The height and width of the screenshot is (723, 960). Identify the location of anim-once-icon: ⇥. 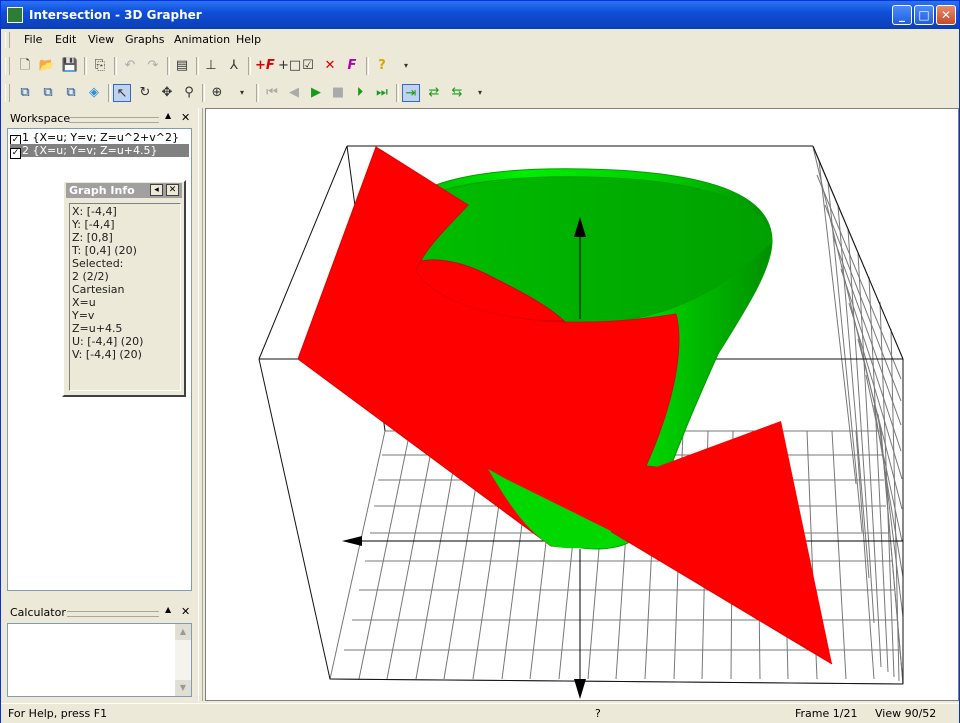
(411, 93).